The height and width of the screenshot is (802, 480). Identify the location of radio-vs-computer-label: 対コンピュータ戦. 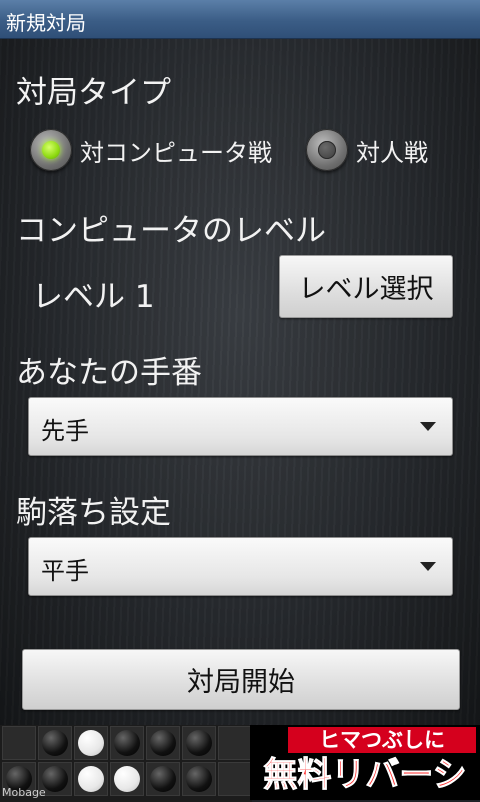
(176, 152).